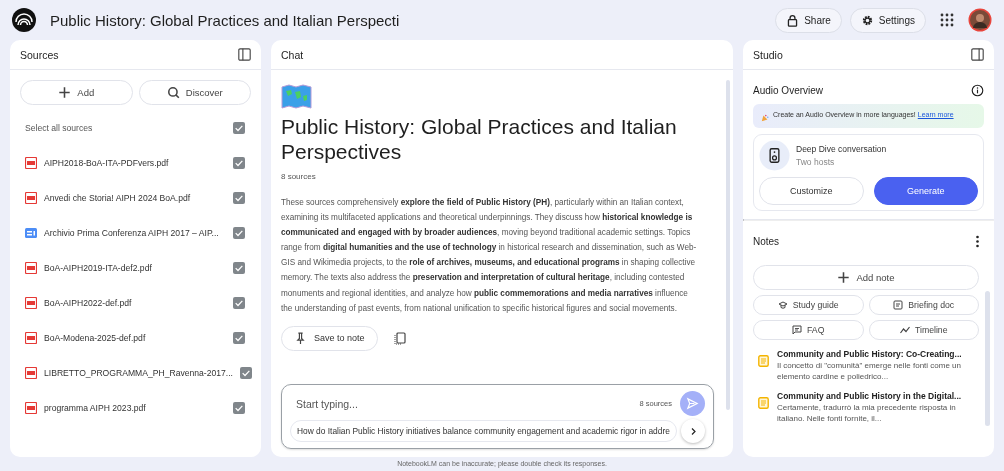 Image resolution: width=1004 pixels, height=471 pixels. What do you see at coordinates (797, 330) in the screenshot?
I see `chat-icon` at bounding box center [797, 330].